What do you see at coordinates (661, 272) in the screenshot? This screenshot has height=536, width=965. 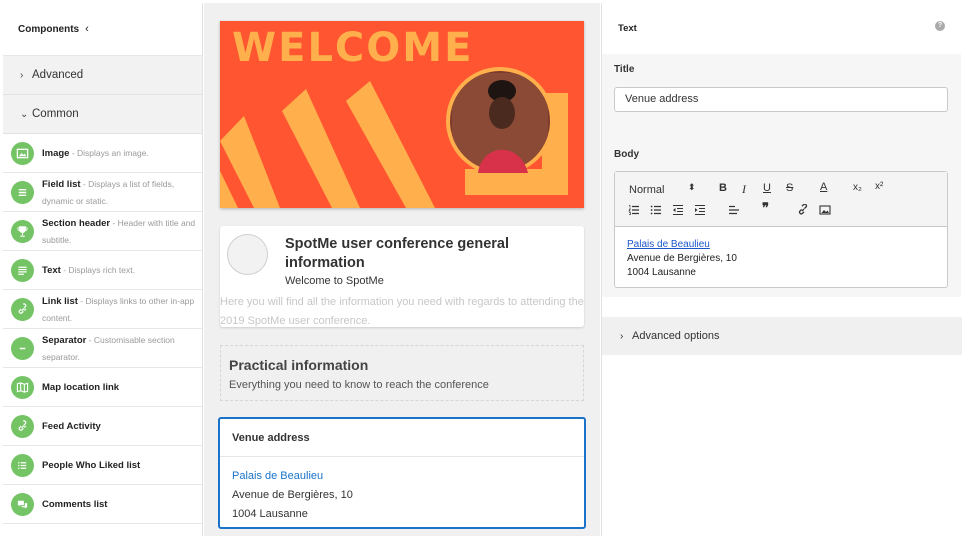 I see `editor-line: 1004 Lausanne` at bounding box center [661, 272].